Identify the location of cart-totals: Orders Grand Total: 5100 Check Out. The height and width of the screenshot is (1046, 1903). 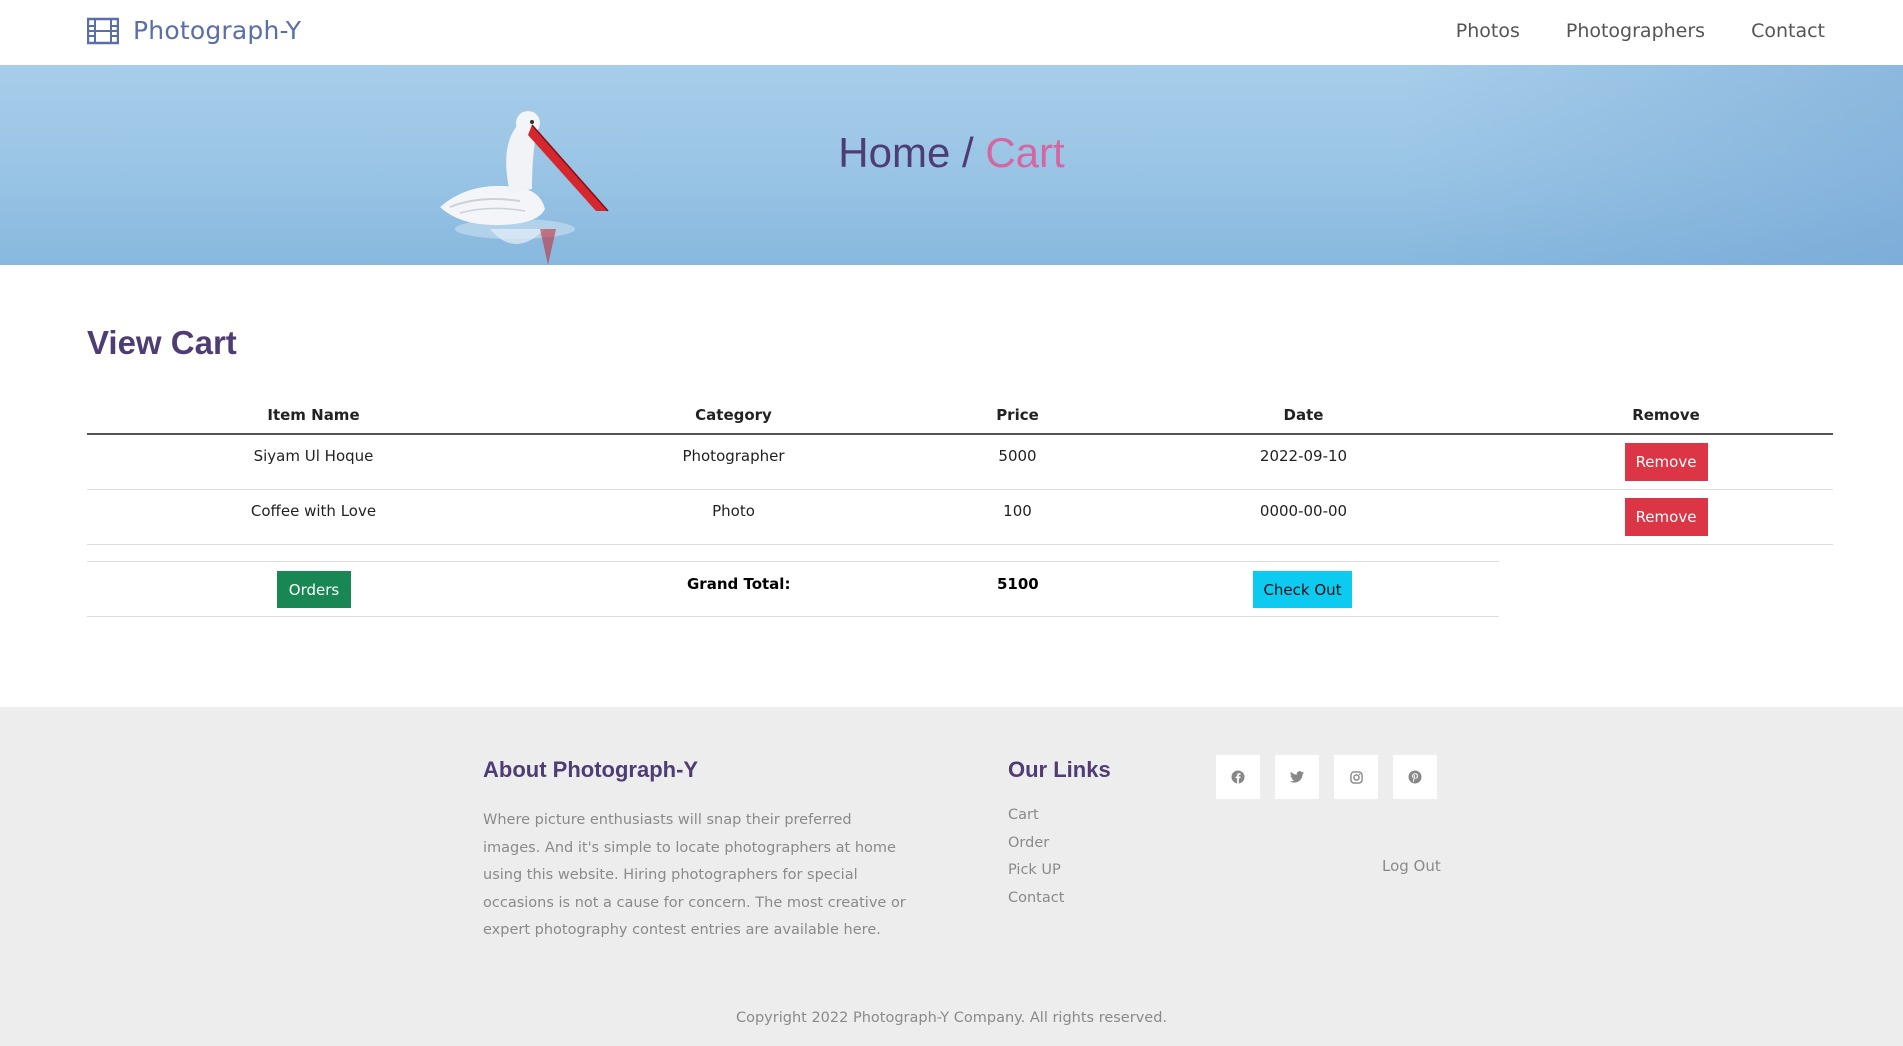
(793, 589).